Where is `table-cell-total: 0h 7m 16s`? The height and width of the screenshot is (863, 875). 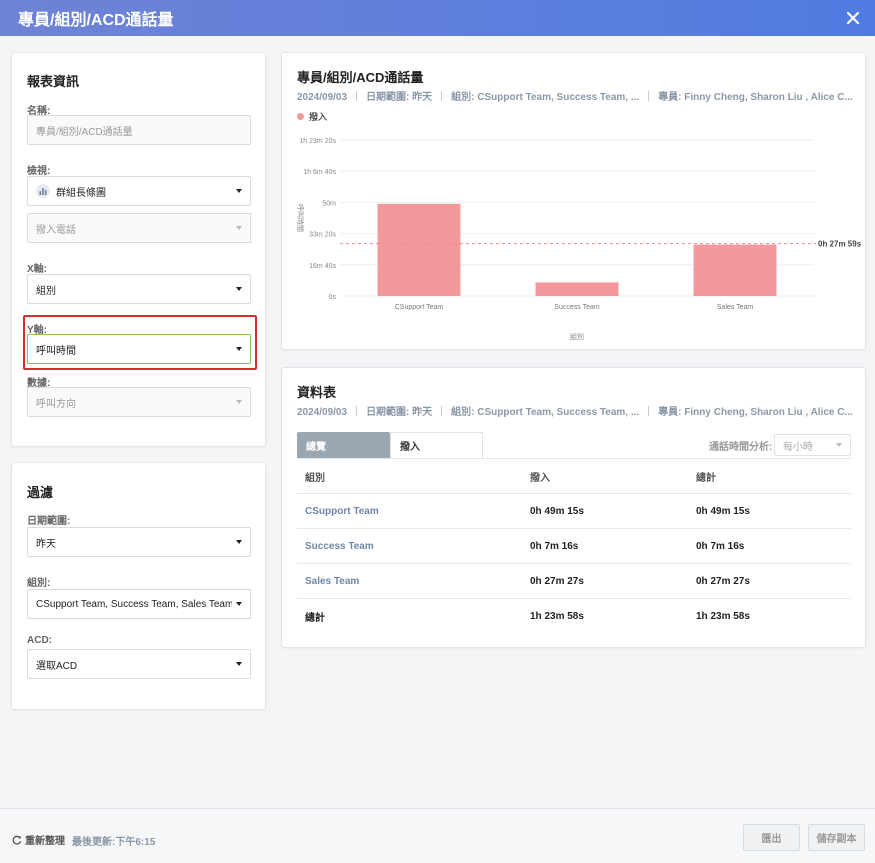
table-cell-total: 0h 7m 16s is located at coordinates (769, 546).